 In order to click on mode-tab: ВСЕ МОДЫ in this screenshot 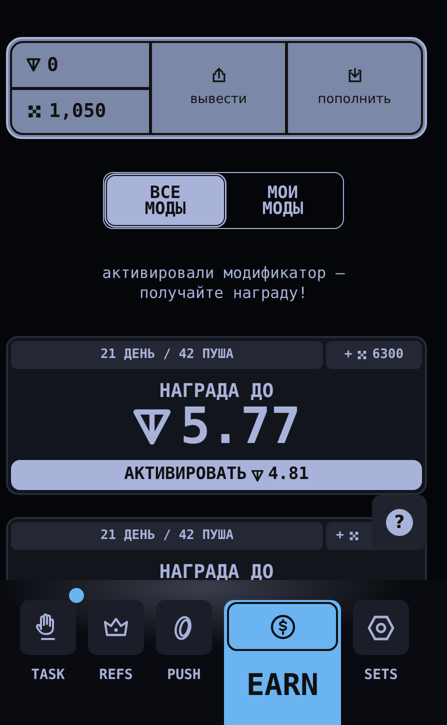, I will do `click(165, 200)`.